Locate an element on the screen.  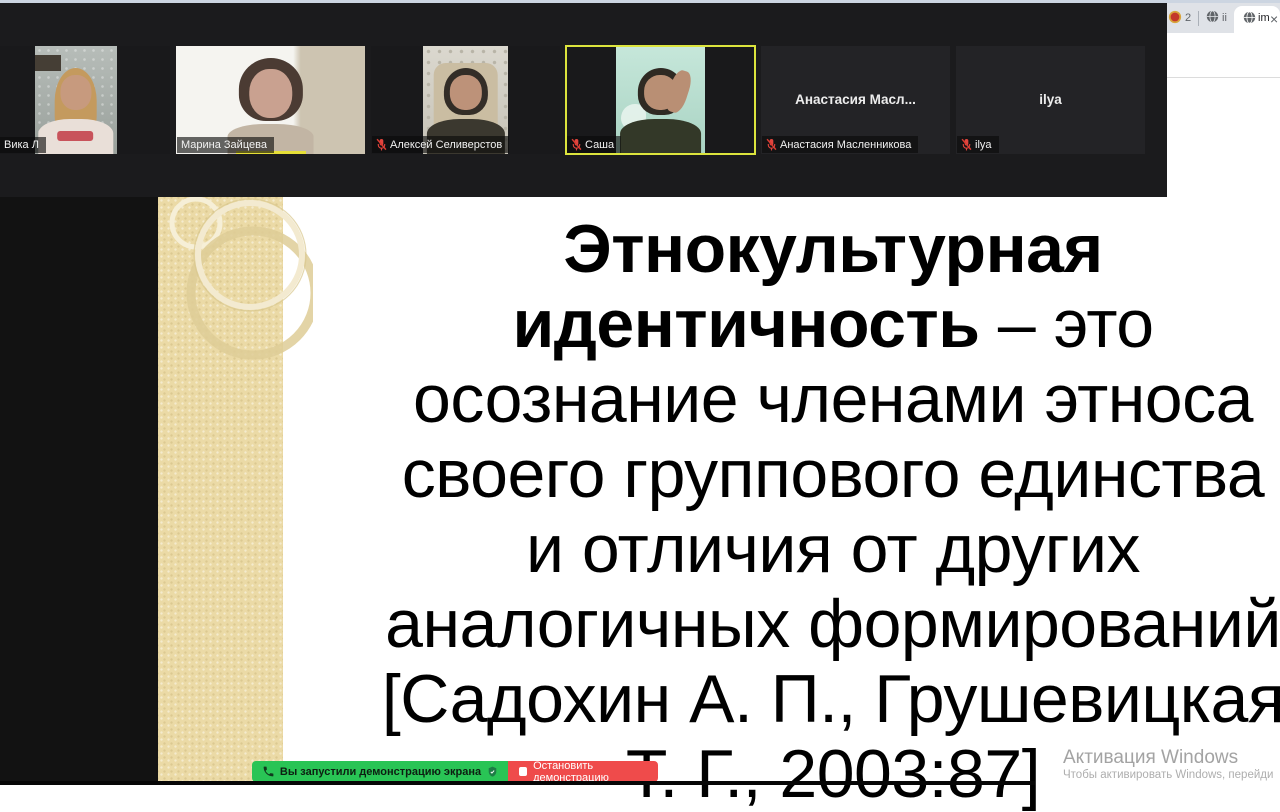
windows-activation-watermark: Активация Windows is located at coordinates (1151, 757).